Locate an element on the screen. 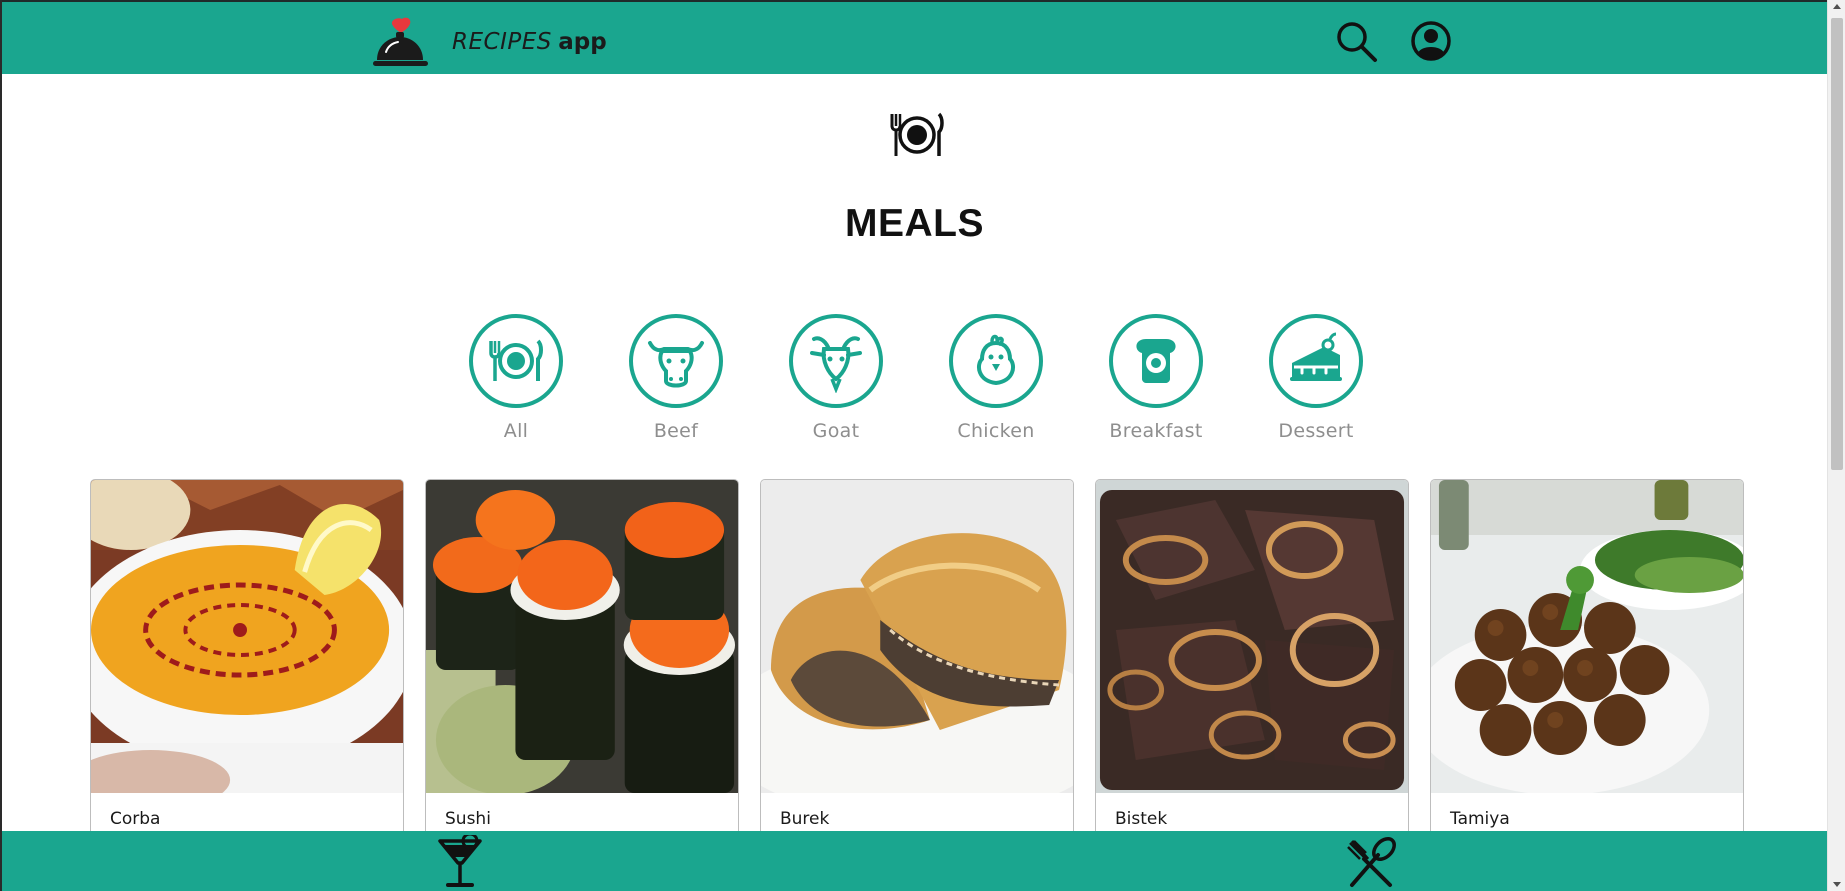 The width and height of the screenshot is (1845, 891). category-label: All is located at coordinates (516, 431).